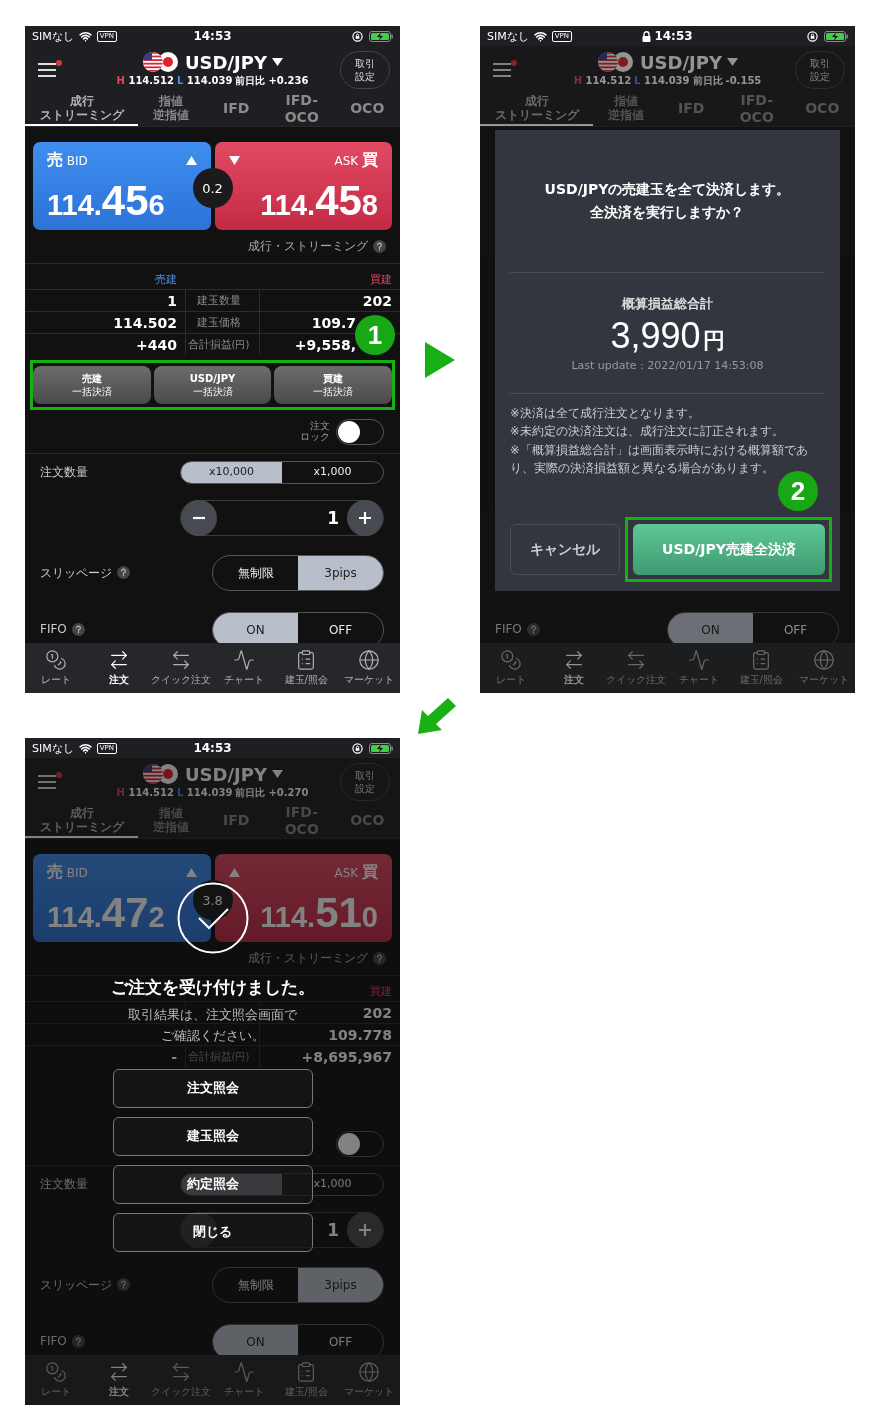 This screenshot has height=1424, width=880. What do you see at coordinates (319, 201) in the screenshot?
I see `price-text: 114.458` at bounding box center [319, 201].